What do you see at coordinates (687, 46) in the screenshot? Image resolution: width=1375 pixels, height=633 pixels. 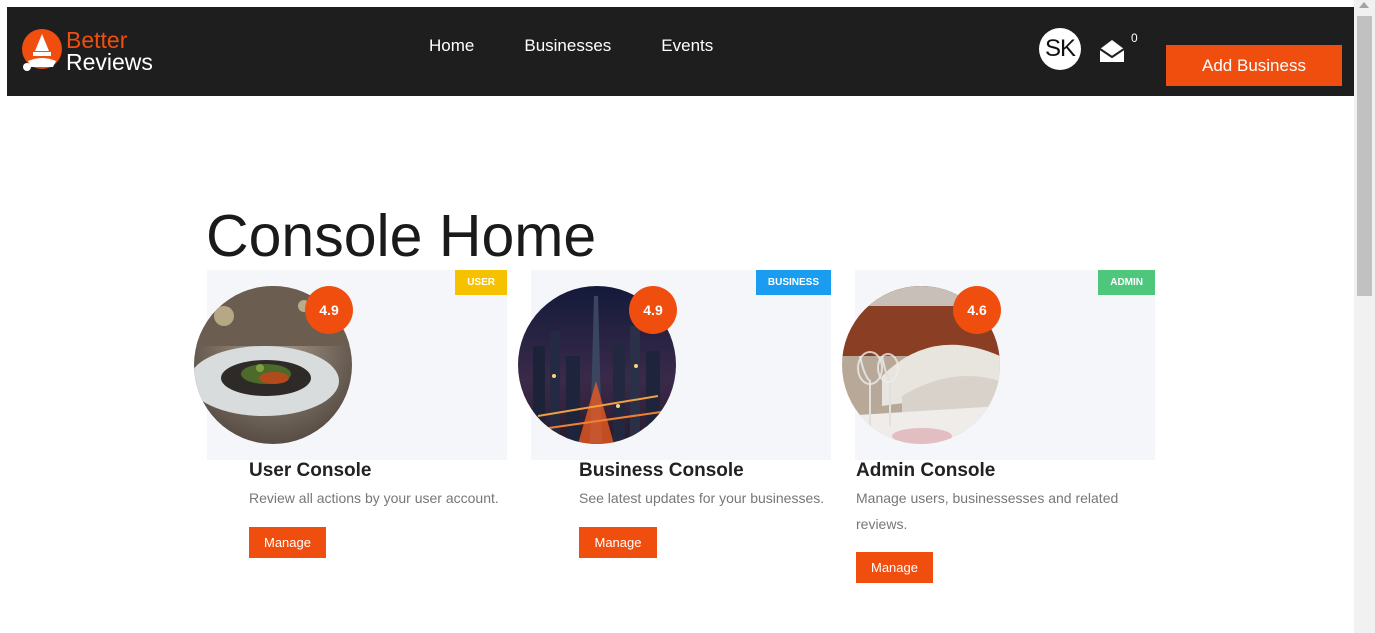 I see `nav-events: Events` at bounding box center [687, 46].